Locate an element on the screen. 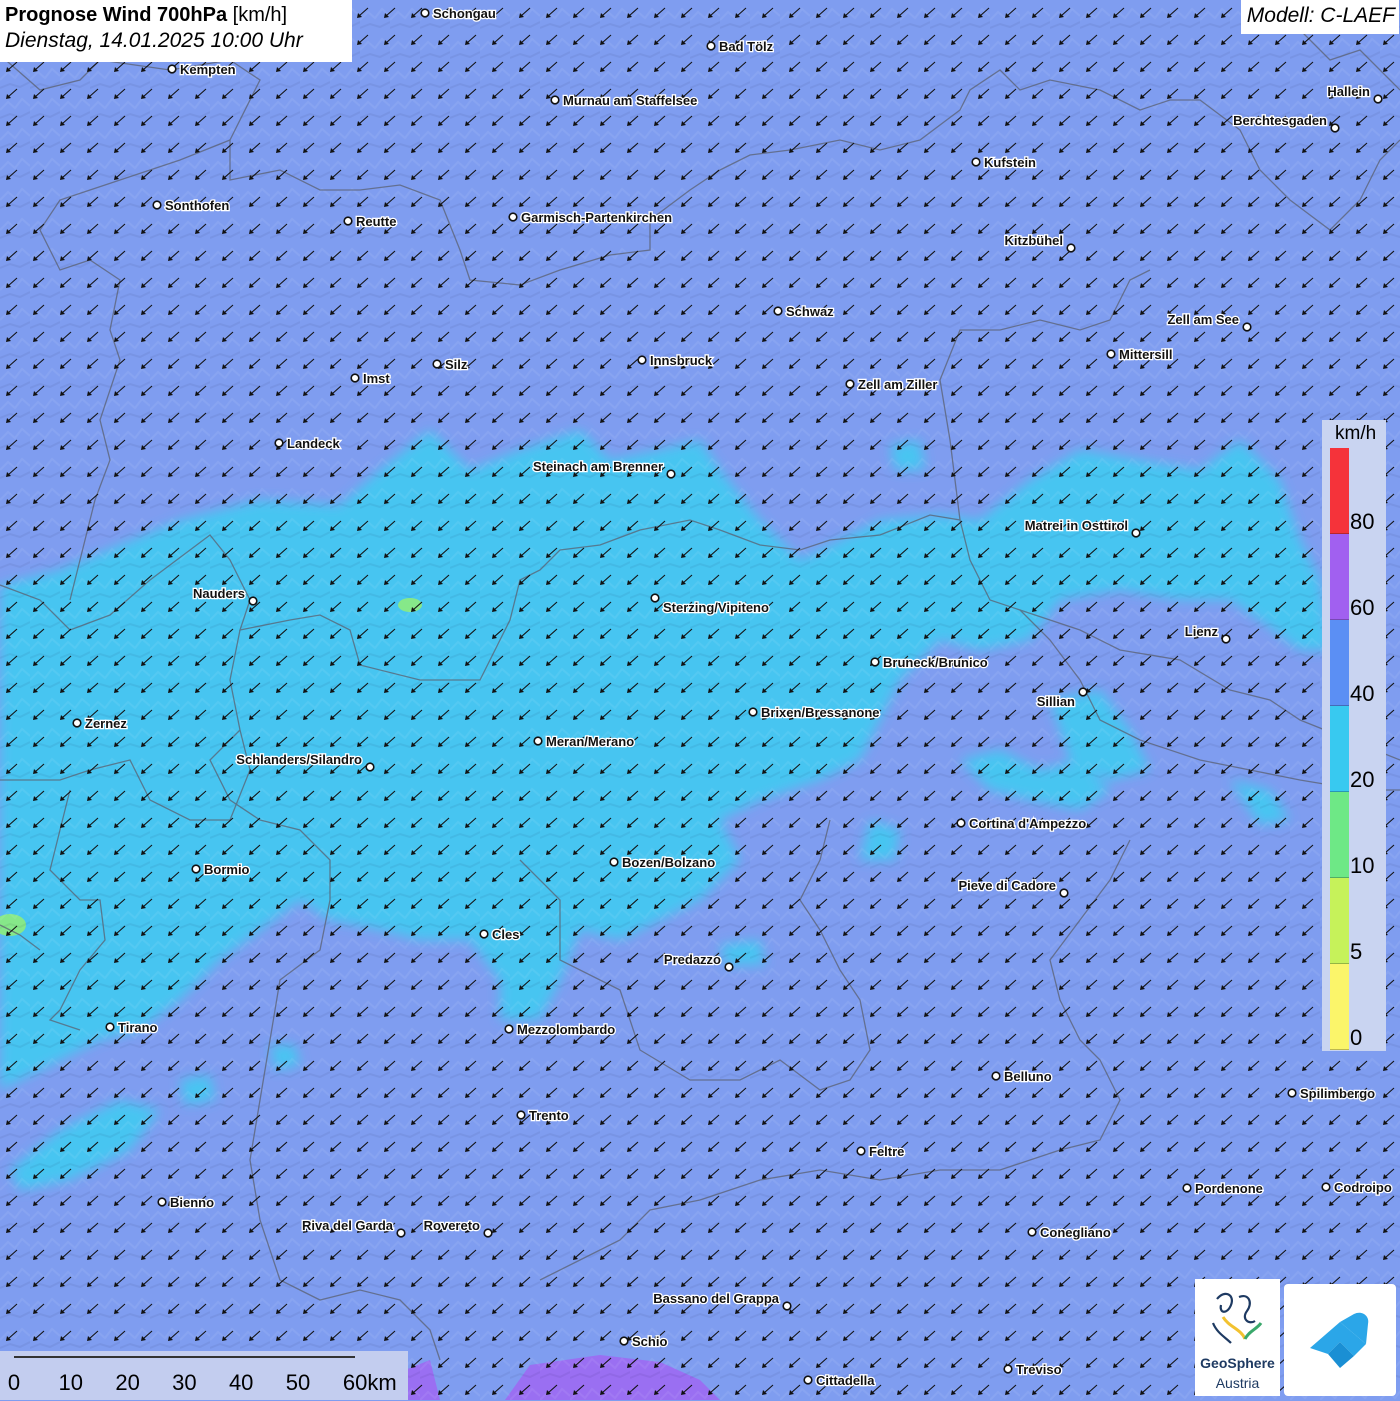 The width and height of the screenshot is (1400, 1401). legend-tick-label: 40 is located at coordinates (1362, 694).